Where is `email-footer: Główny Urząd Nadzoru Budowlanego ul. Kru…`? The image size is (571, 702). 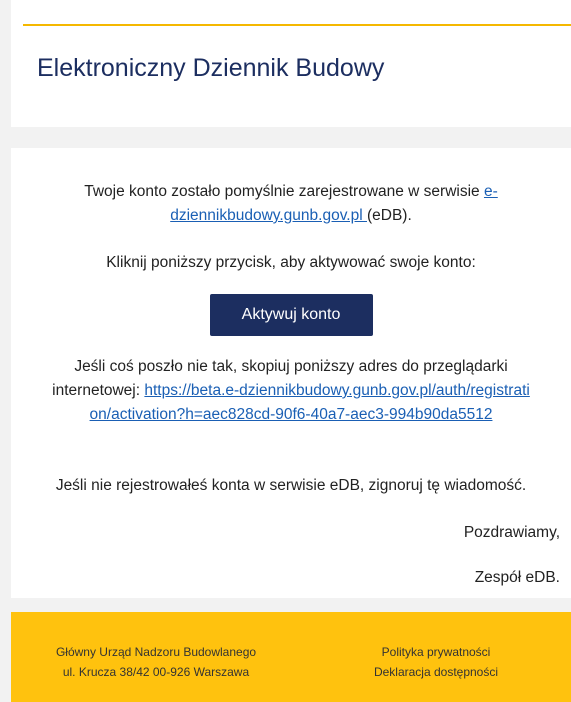
email-footer: Główny Urząd Nadzoru Budowlanego ul. Kru… is located at coordinates (291, 657).